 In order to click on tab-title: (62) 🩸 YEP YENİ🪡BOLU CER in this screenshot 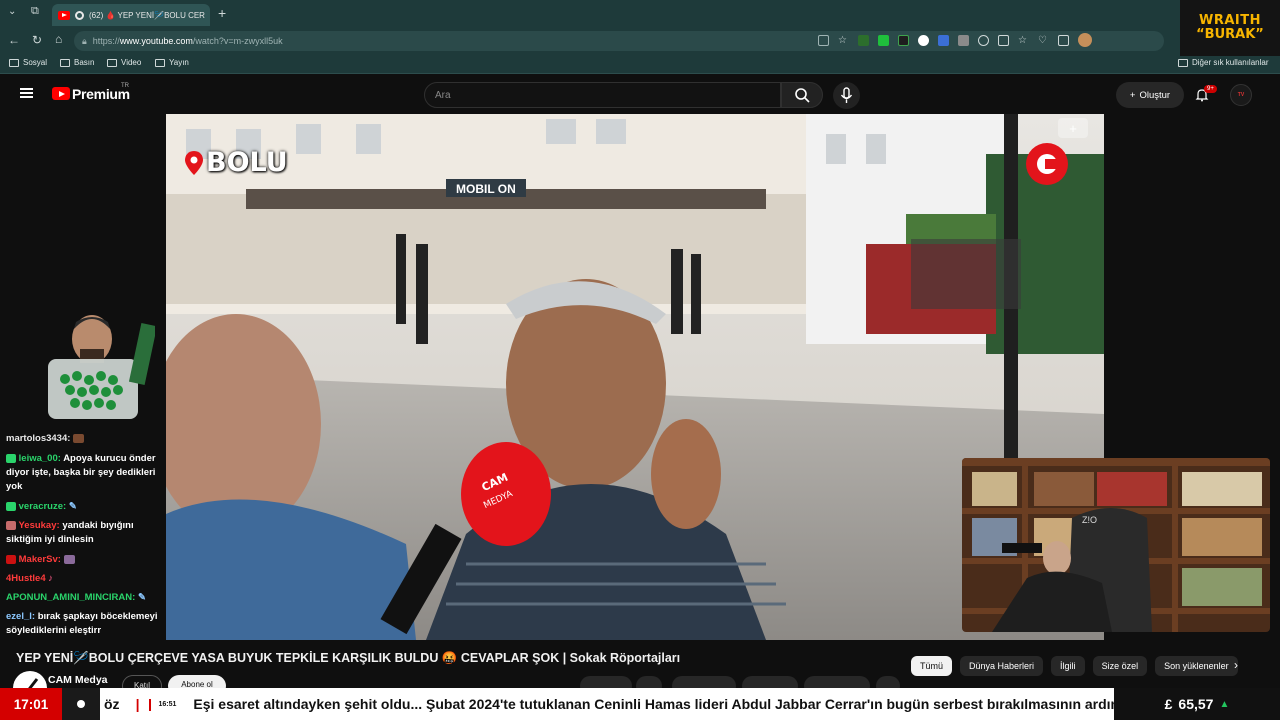, I will do `click(147, 15)`.